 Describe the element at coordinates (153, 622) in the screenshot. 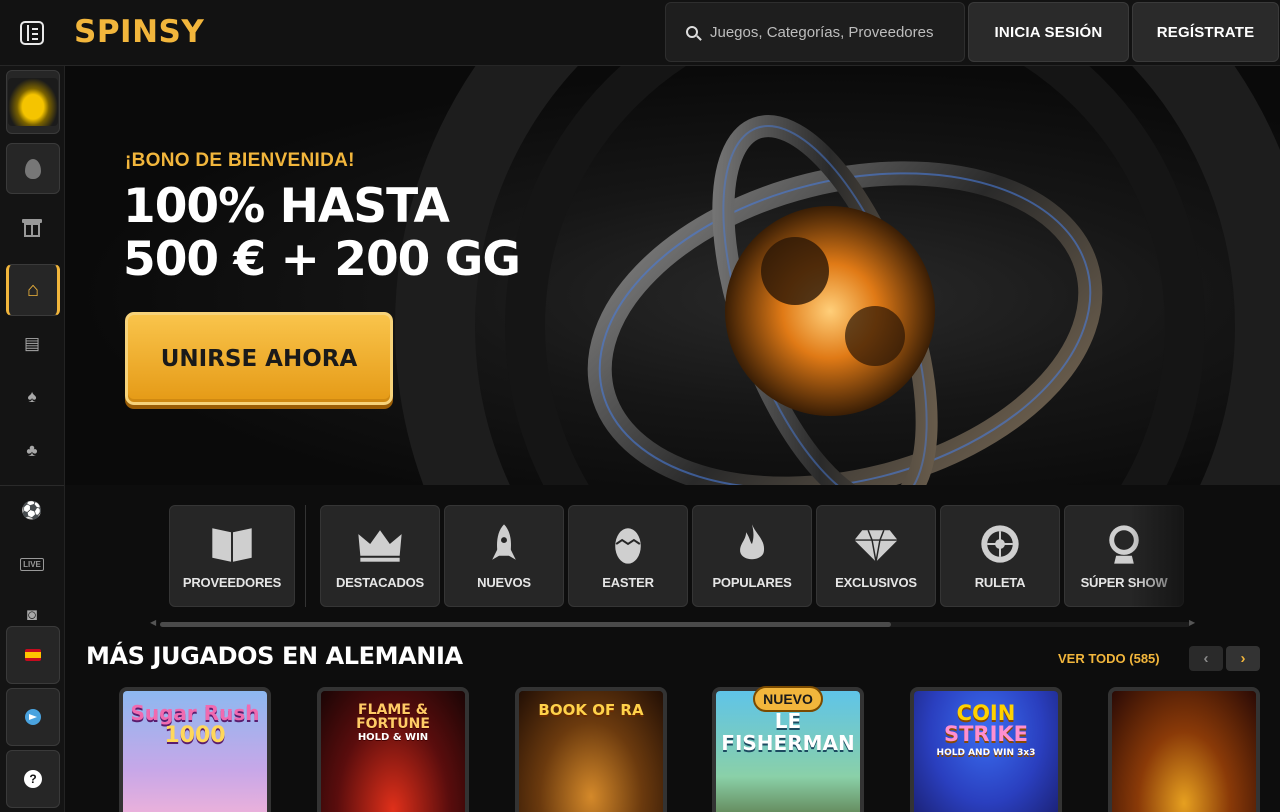

I see `scroll-left-arrow-icon: ◀` at that location.